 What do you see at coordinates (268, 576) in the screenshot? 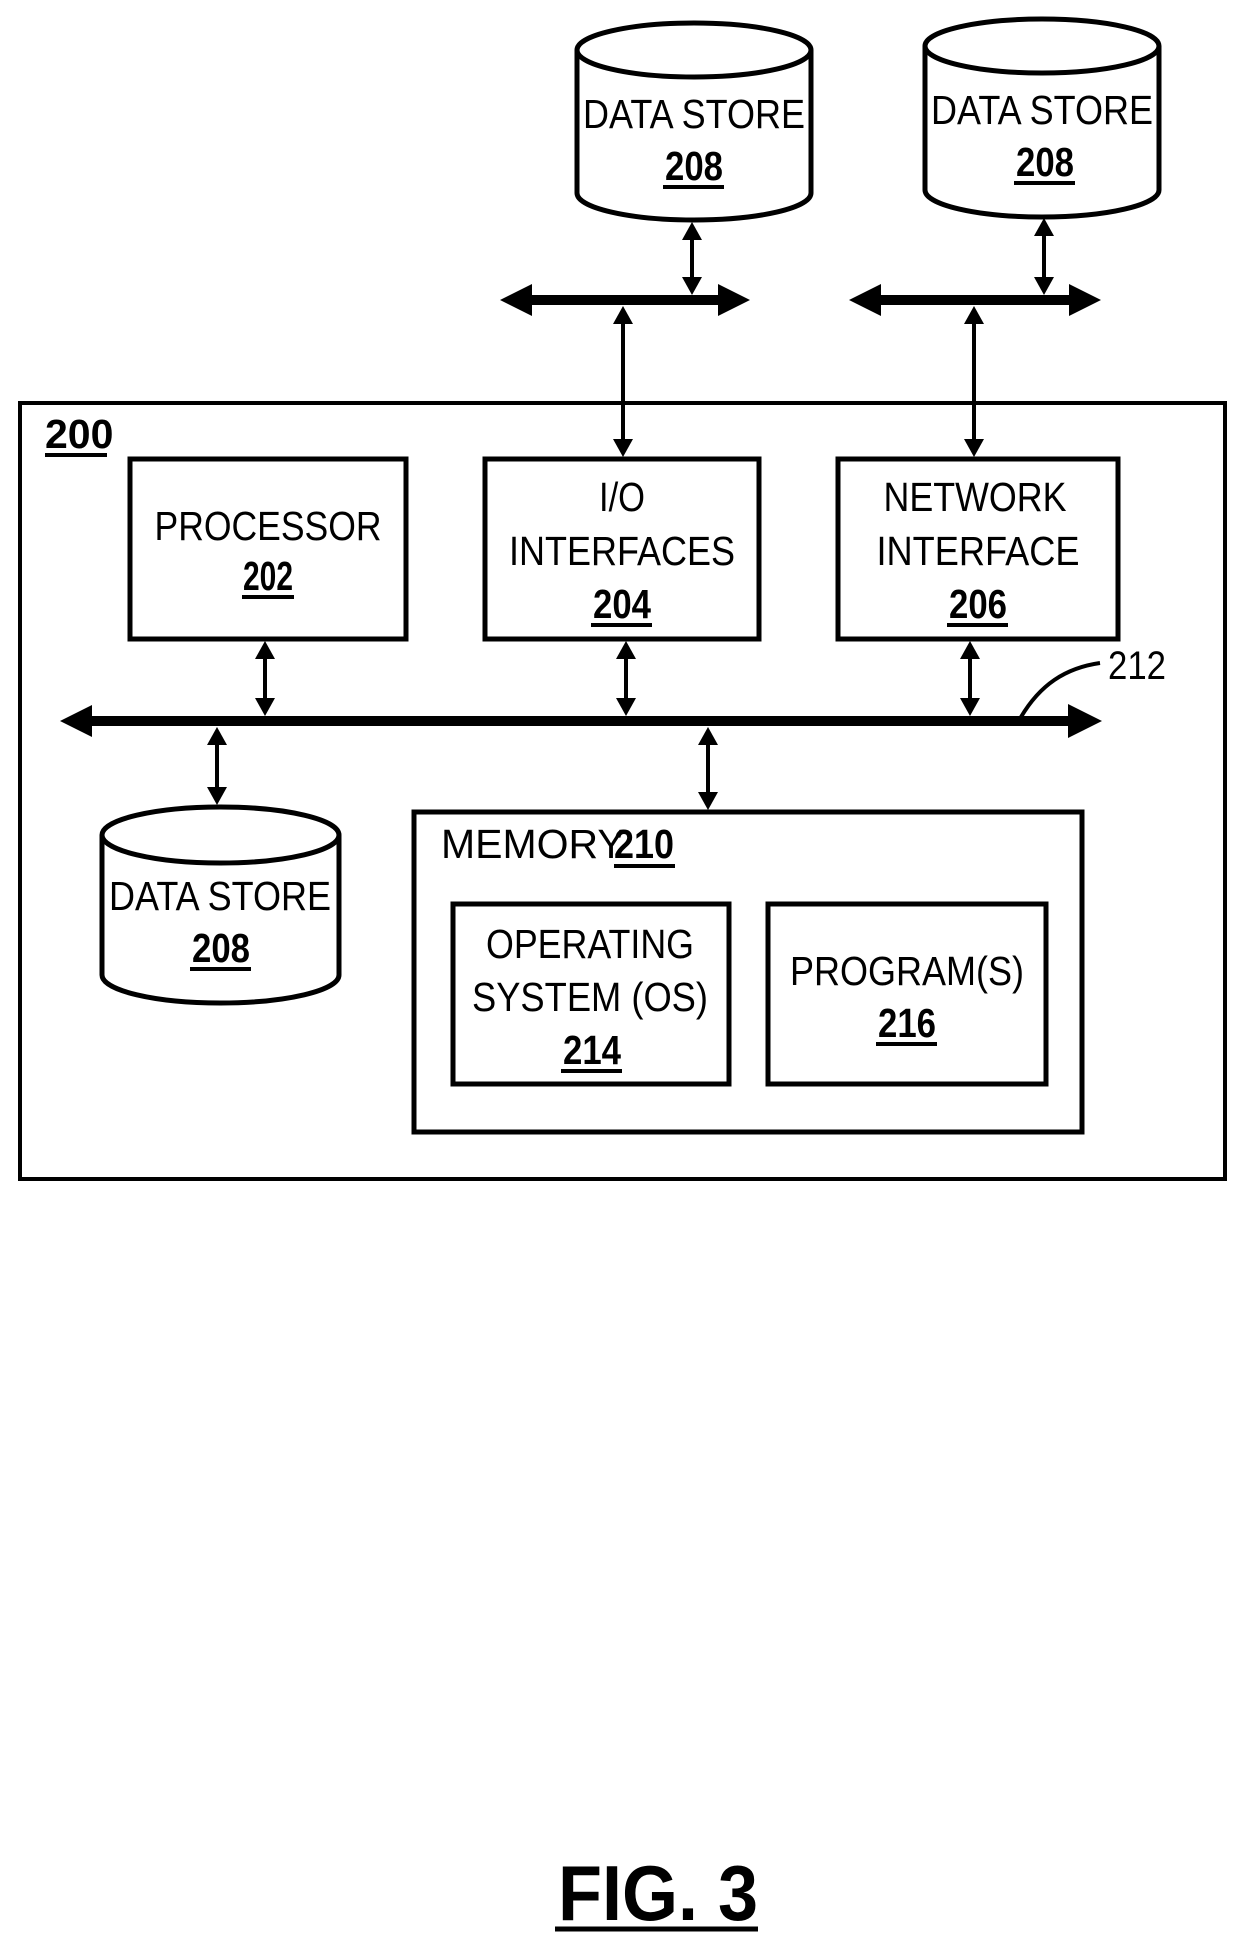
I see `processor-ref: 202` at bounding box center [268, 576].